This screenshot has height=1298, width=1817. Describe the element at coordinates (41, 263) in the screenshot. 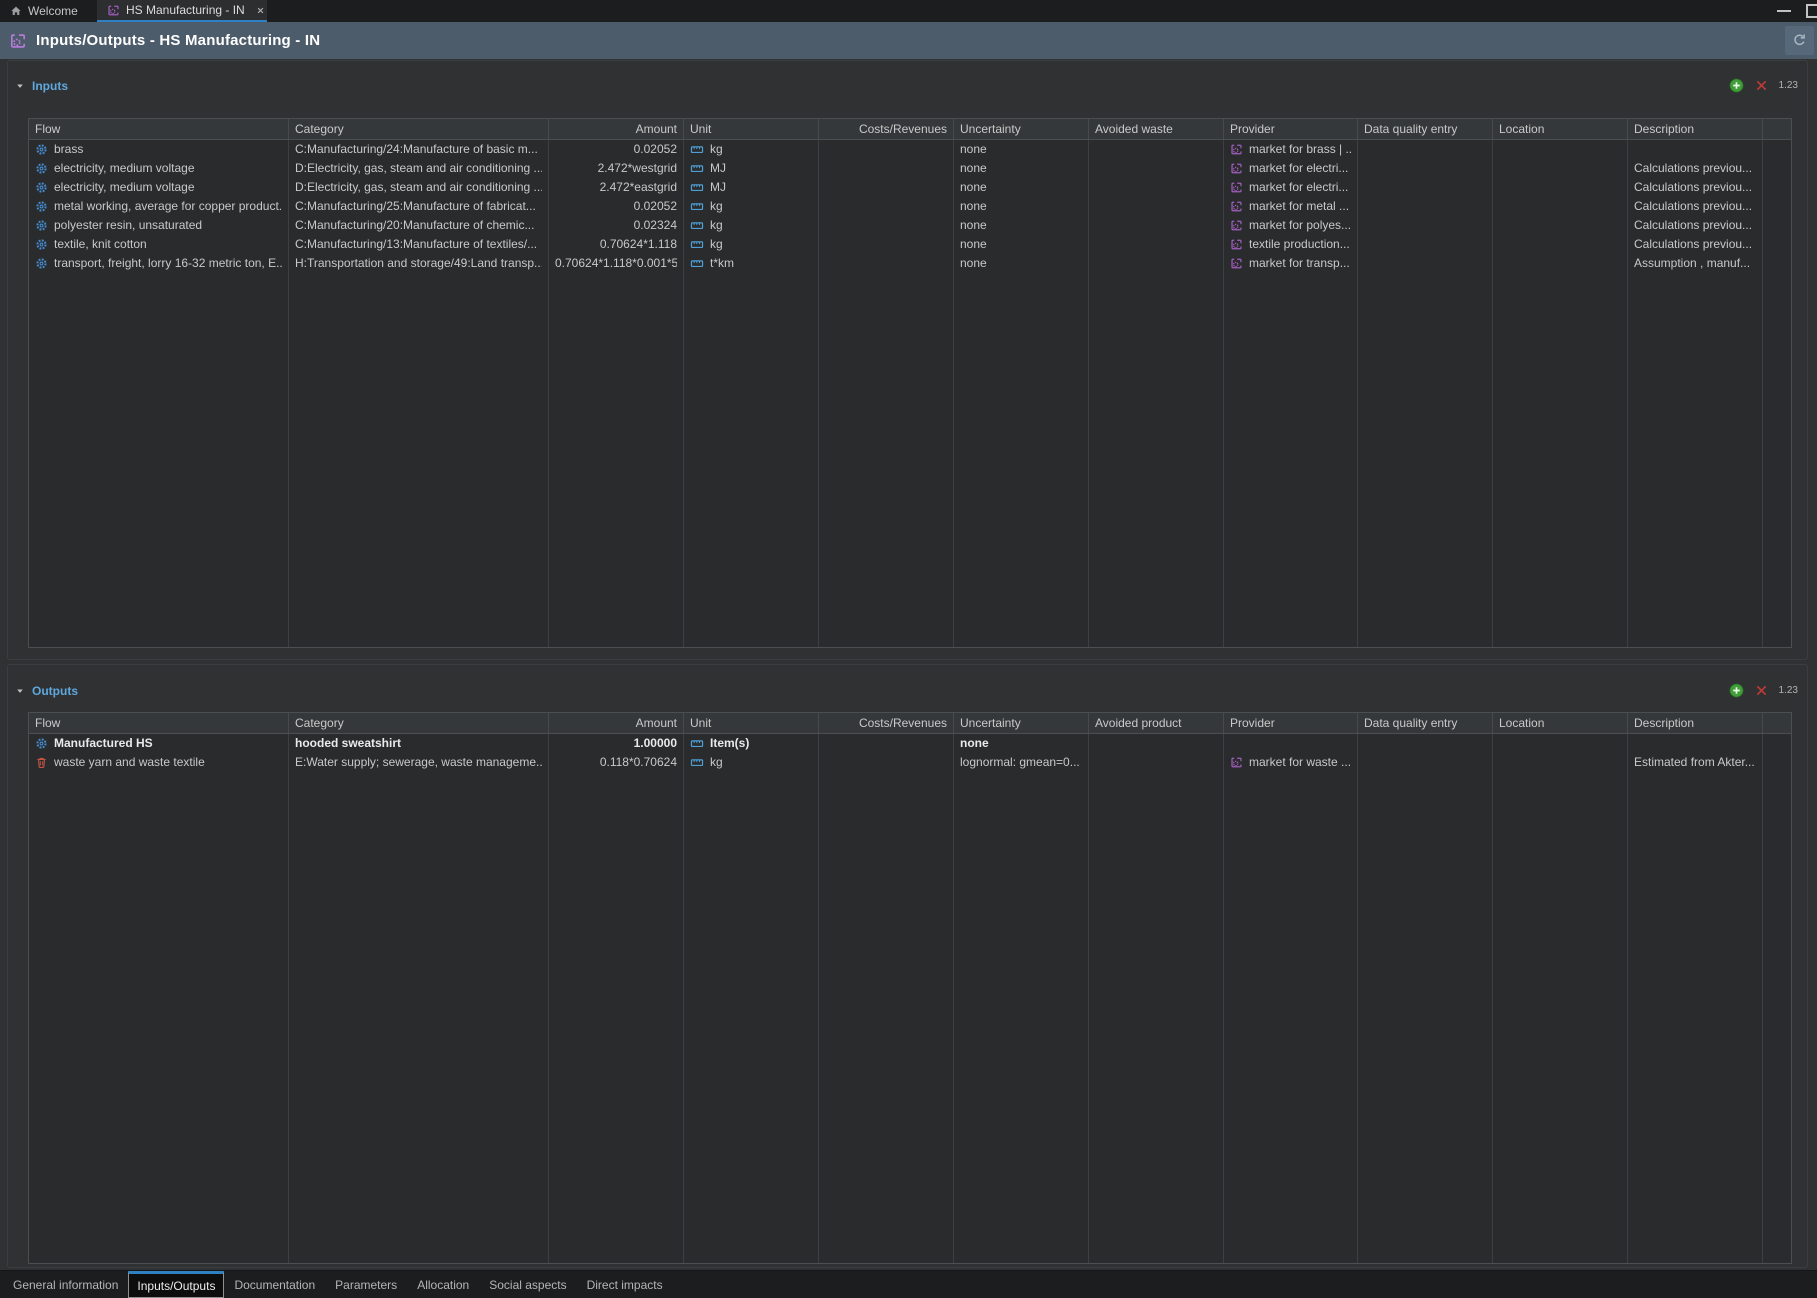

I see `flow-icon` at that location.